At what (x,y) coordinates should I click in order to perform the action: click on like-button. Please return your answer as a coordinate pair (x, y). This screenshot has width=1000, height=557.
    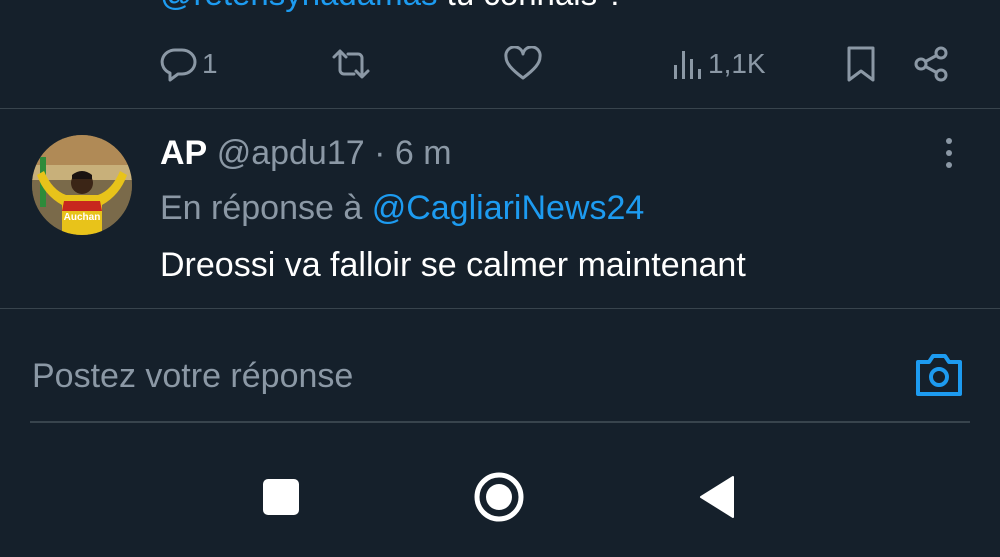
    Looking at the image, I should click on (523, 64).